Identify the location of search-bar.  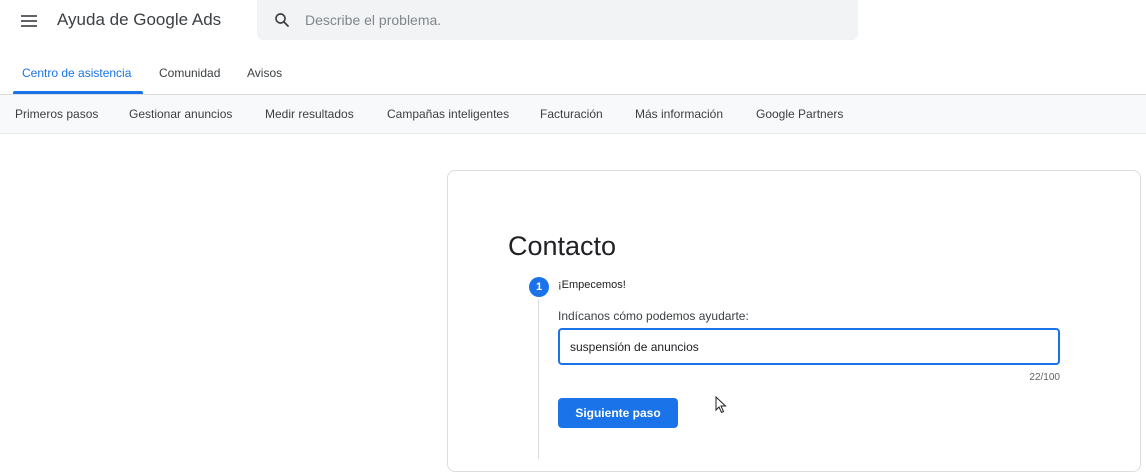
(557, 20).